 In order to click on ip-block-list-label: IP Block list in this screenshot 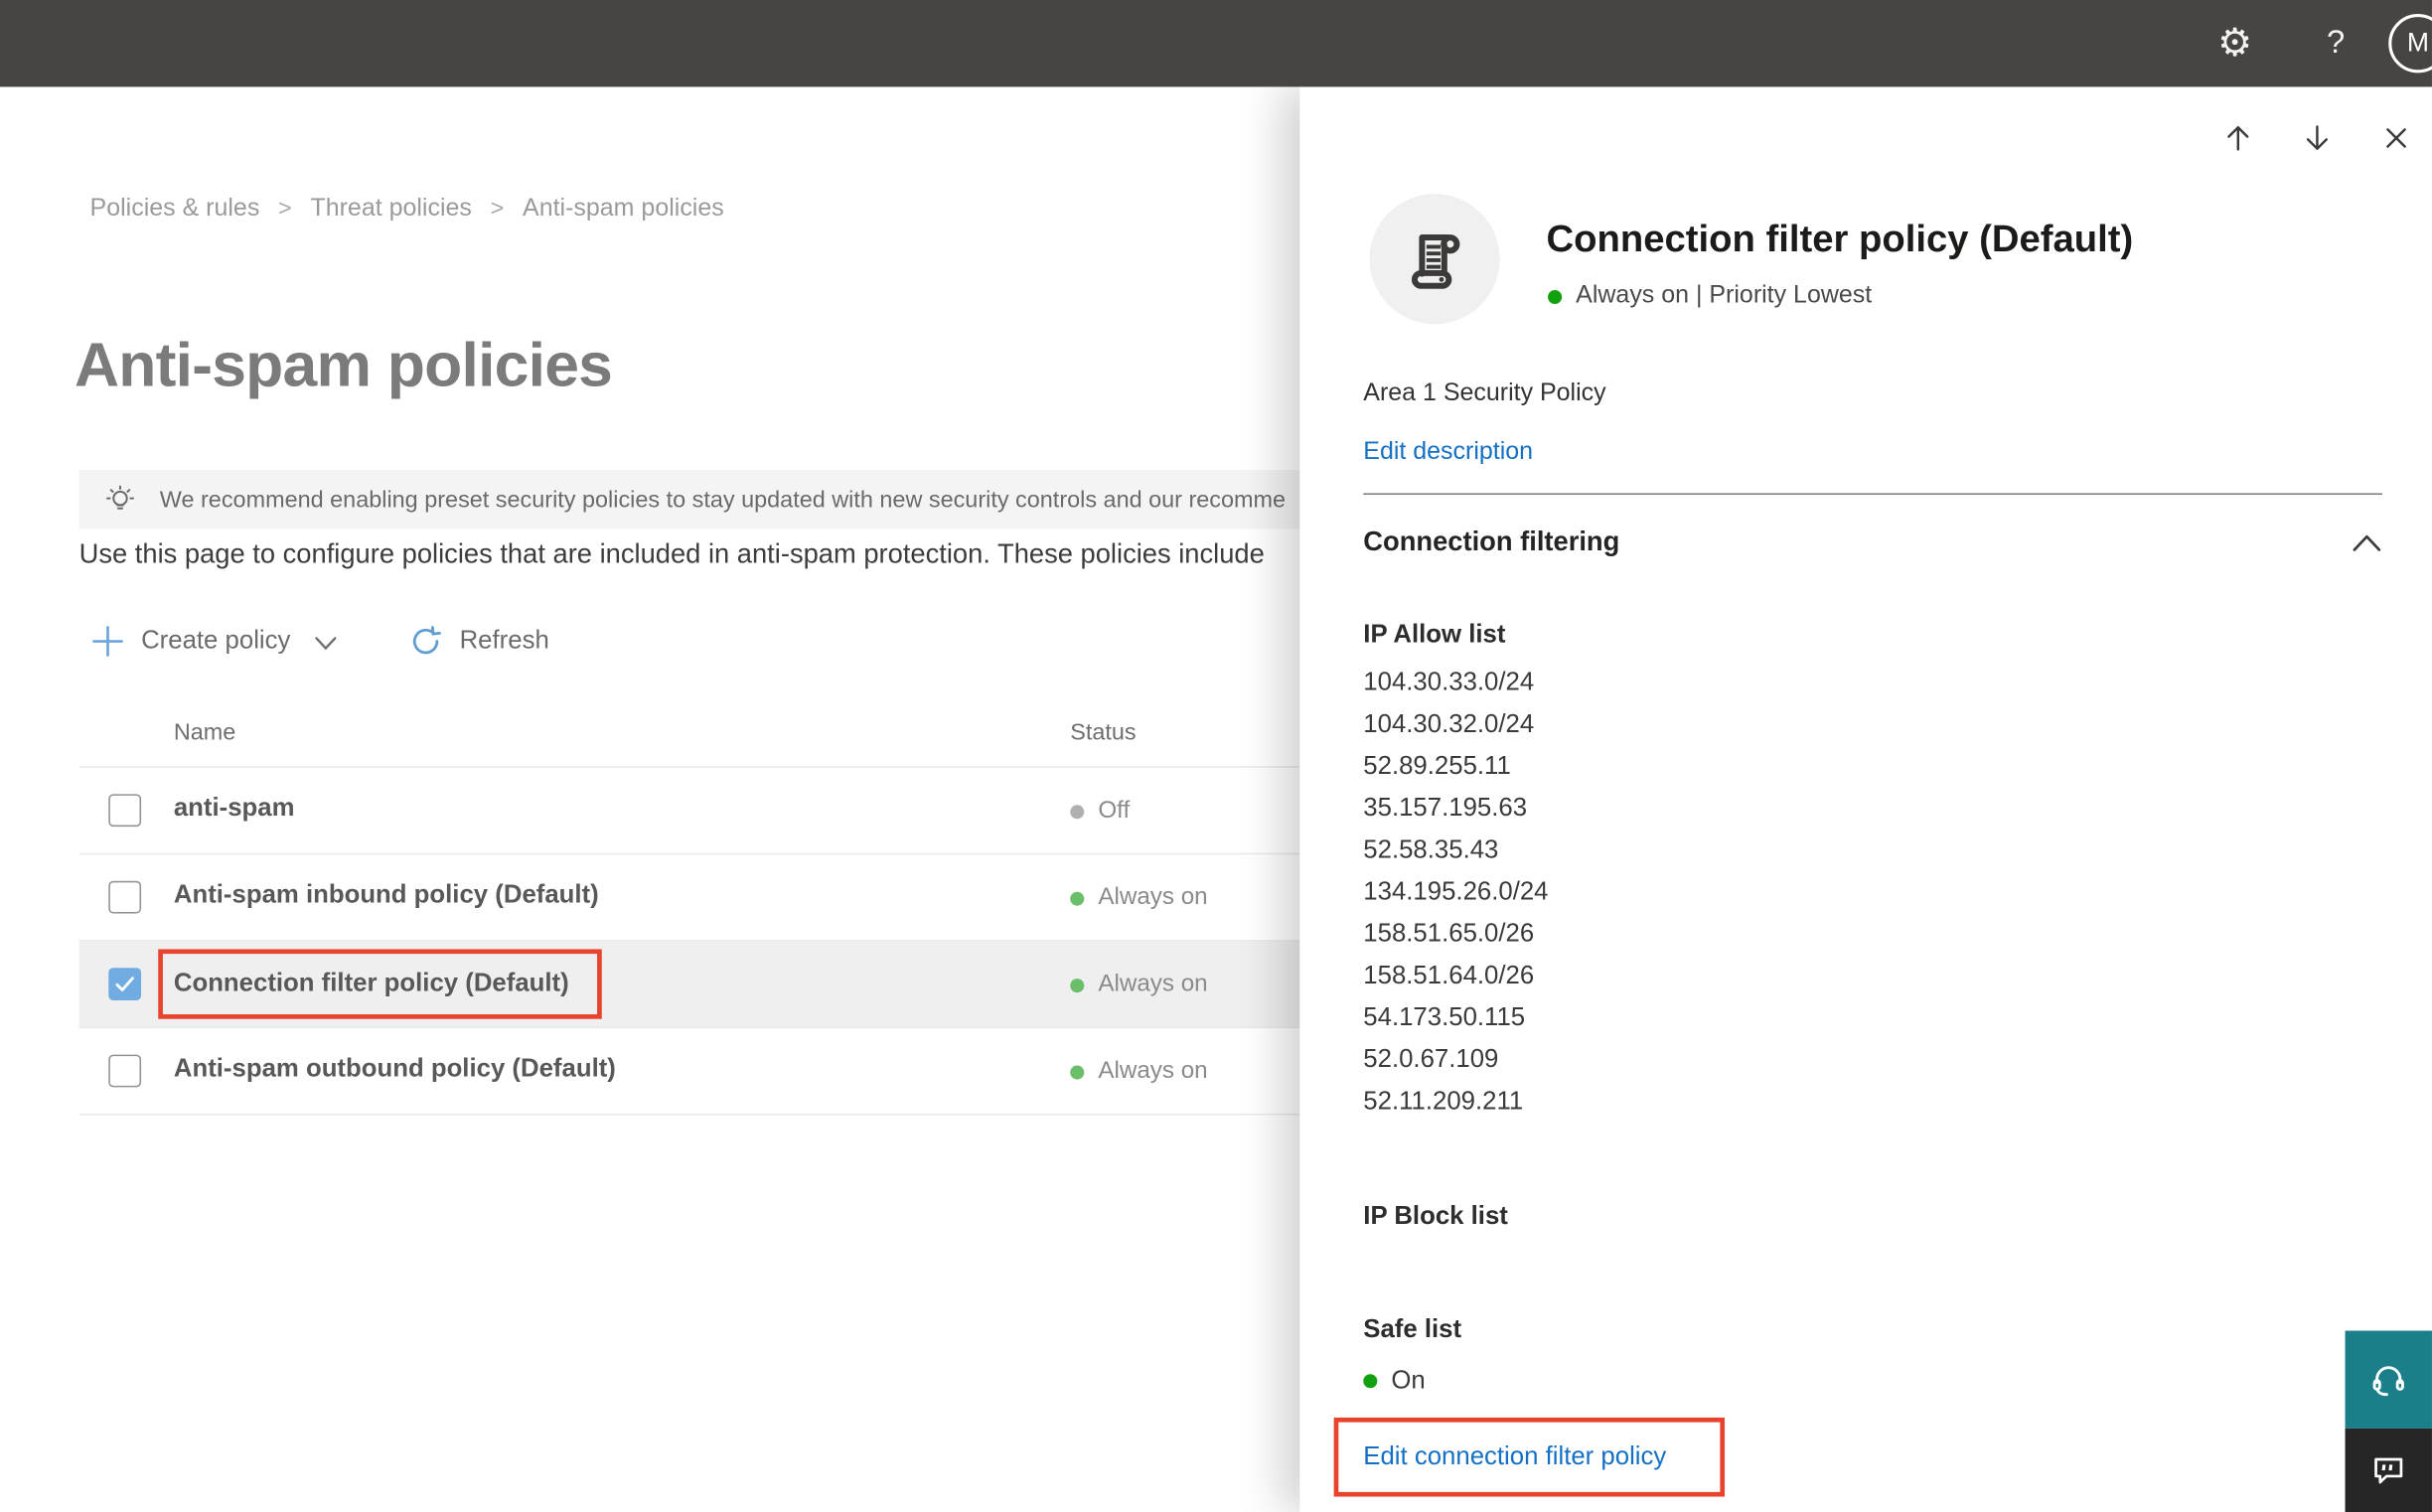, I will do `click(1435, 1216)`.